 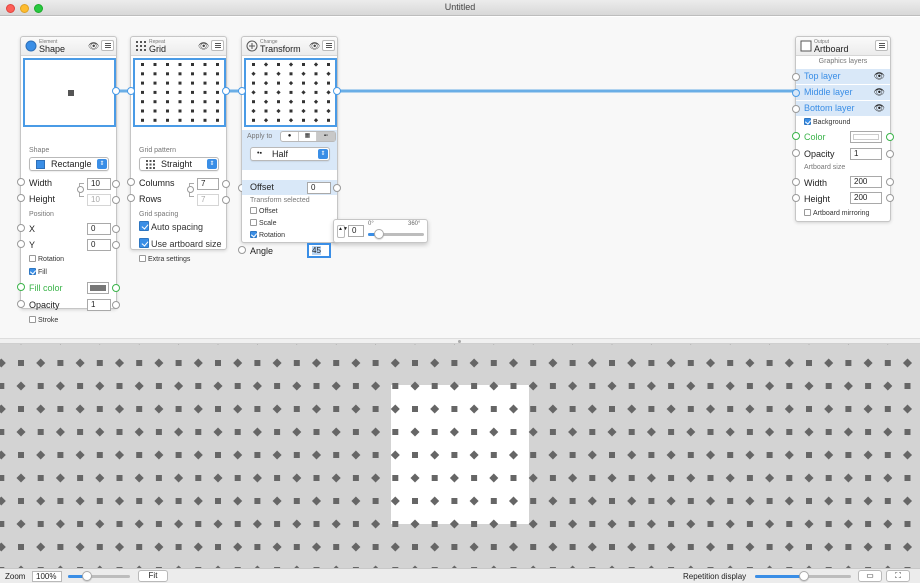 I want to click on width-field: 10, so click(x=99, y=184).